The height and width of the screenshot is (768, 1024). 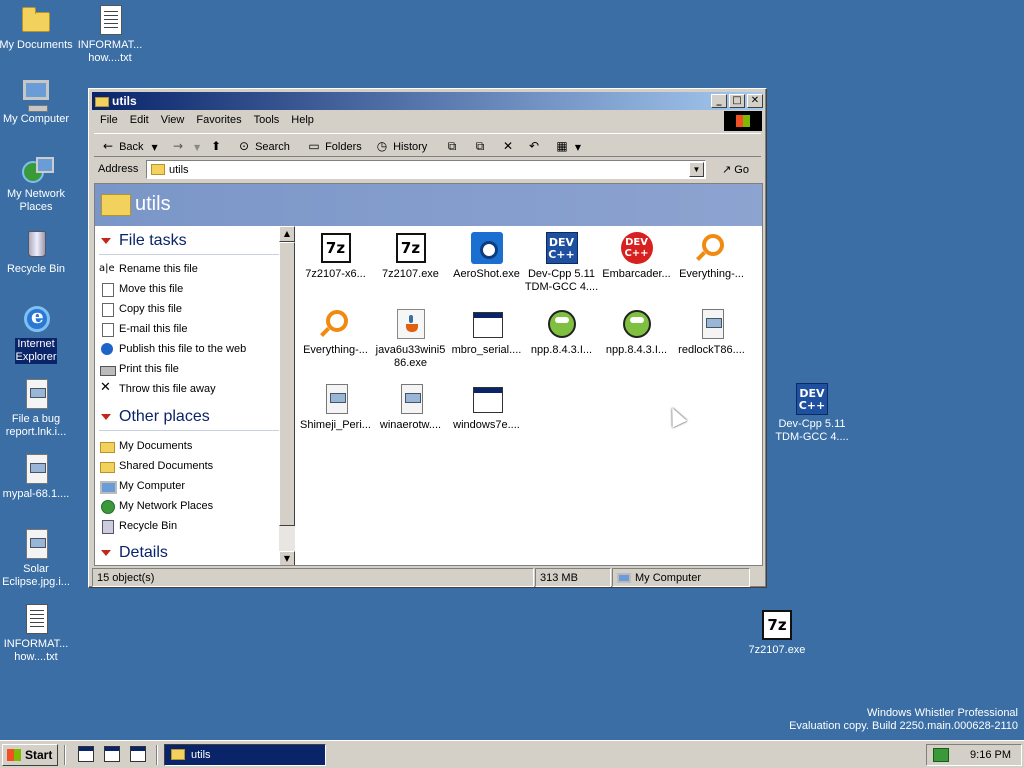 What do you see at coordinates (37, 102) in the screenshot?
I see `desktop-icon-my-computer: My Computer` at bounding box center [37, 102].